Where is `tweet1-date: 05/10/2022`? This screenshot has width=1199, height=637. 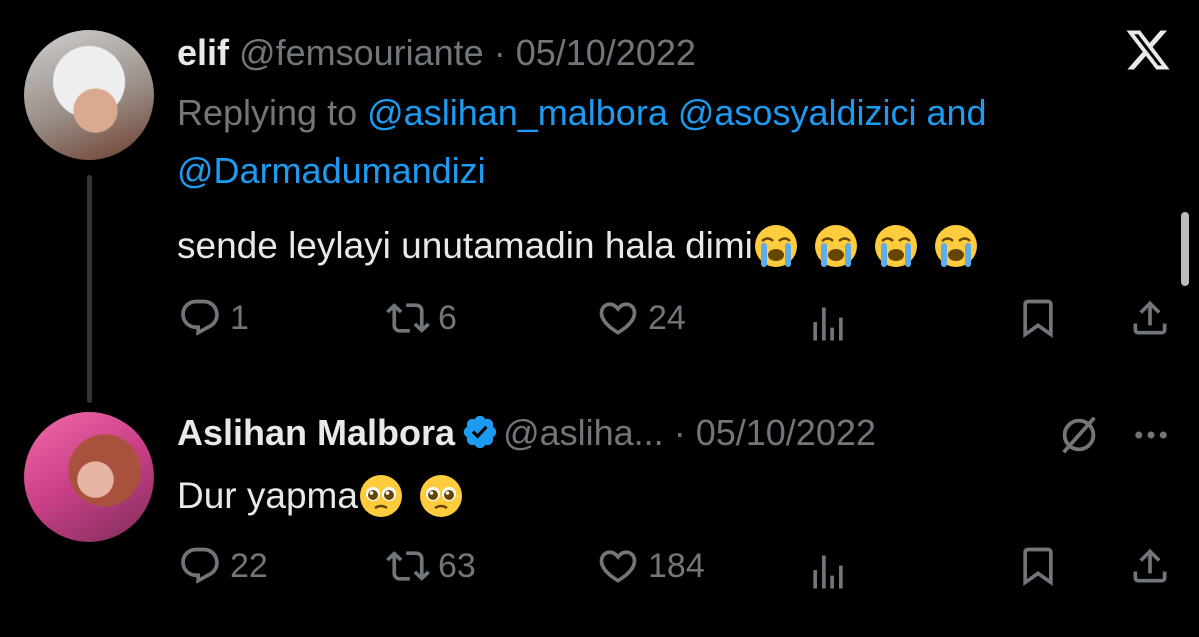 tweet1-date: 05/10/2022 is located at coordinates (606, 52).